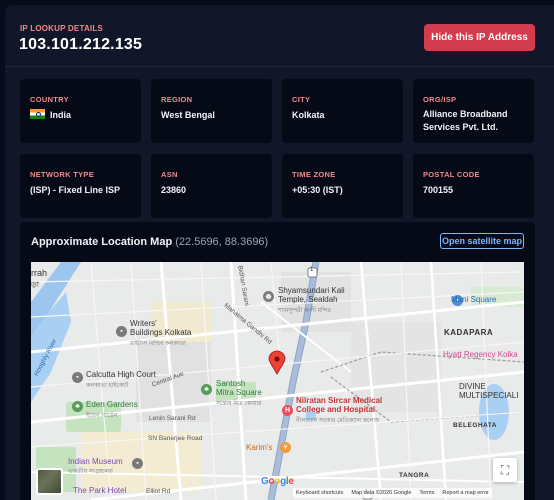 This screenshot has width=554, height=500. What do you see at coordinates (62, 174) in the screenshot?
I see `card-label: NETWORK TYPE` at bounding box center [62, 174].